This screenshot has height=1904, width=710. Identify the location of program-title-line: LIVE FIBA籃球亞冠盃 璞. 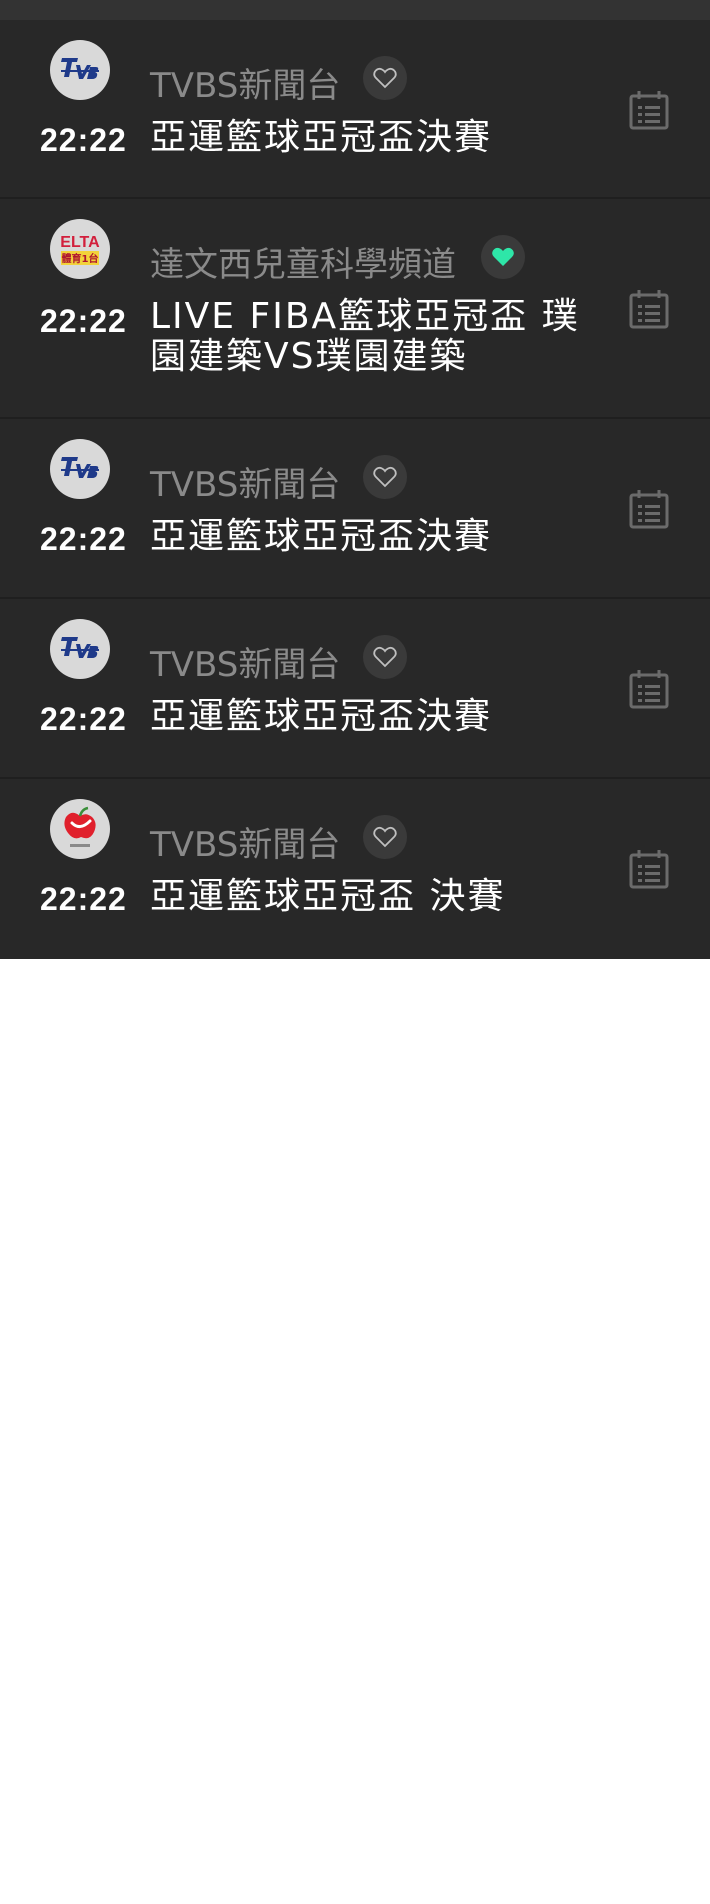
(365, 316).